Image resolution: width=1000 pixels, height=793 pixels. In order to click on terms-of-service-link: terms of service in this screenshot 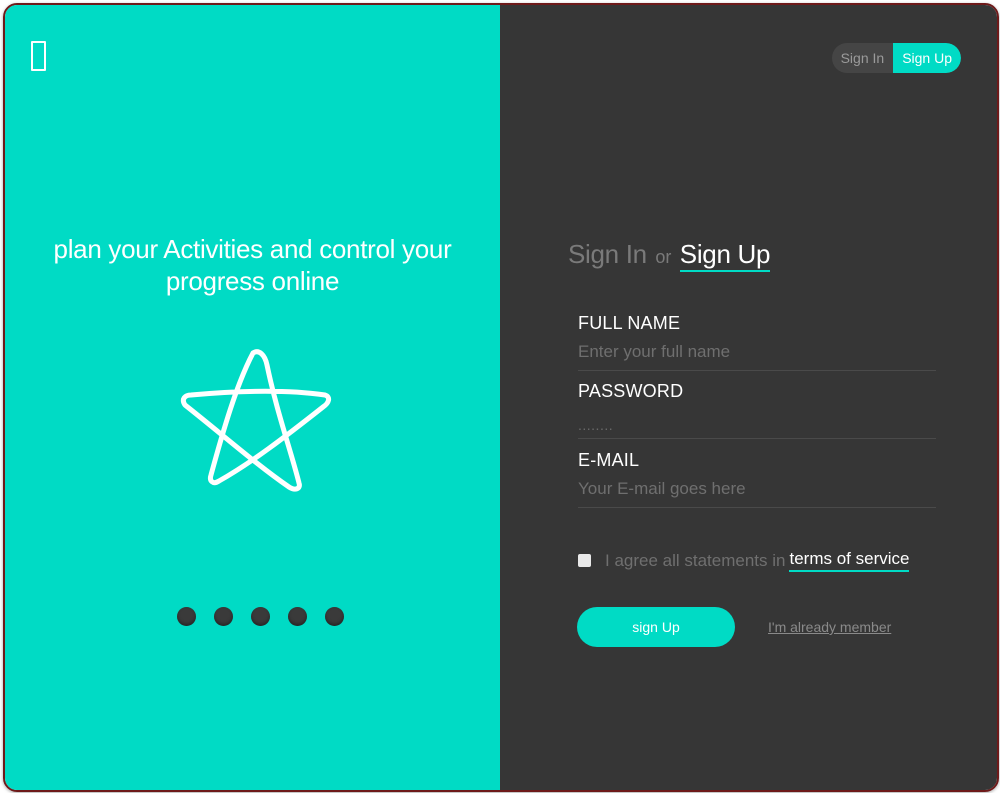, I will do `click(849, 560)`.